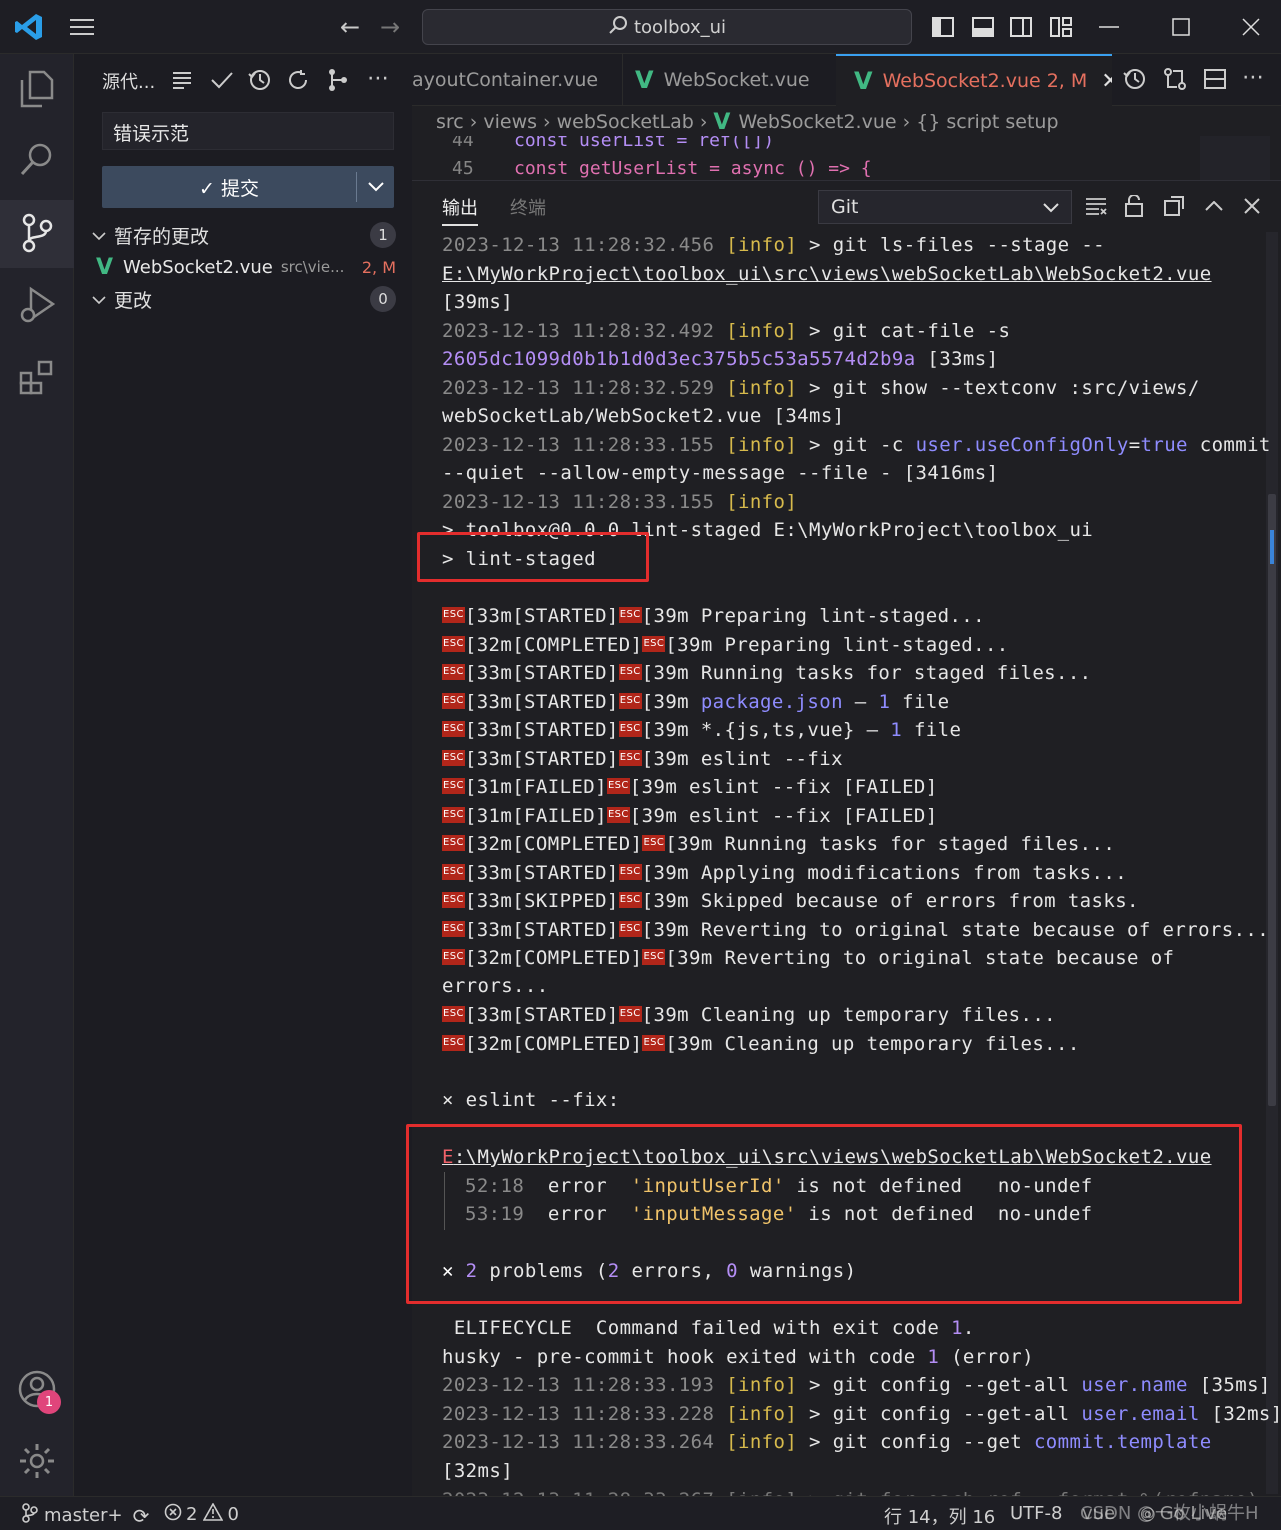 The width and height of the screenshot is (1281, 1530). I want to click on toggle-secondary-sidebar-icon, so click(1021, 27).